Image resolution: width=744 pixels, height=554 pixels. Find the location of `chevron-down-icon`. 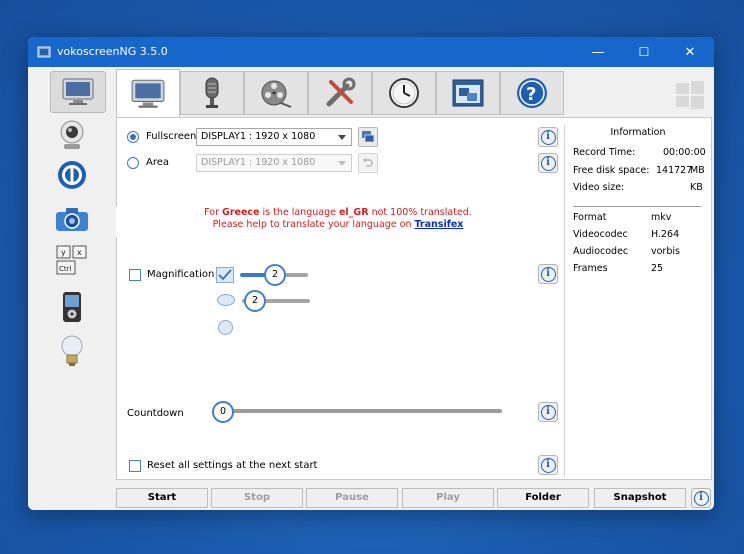

chevron-down-icon is located at coordinates (342, 137).